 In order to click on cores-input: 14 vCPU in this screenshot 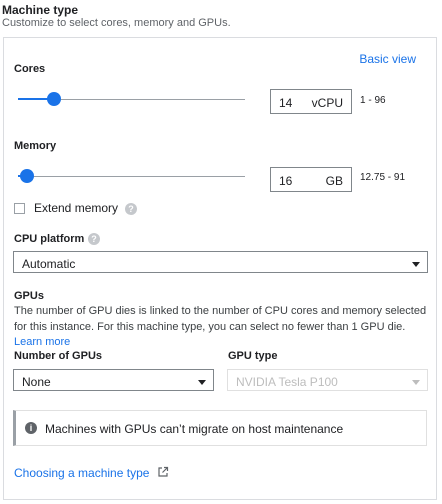, I will do `click(311, 101)`.